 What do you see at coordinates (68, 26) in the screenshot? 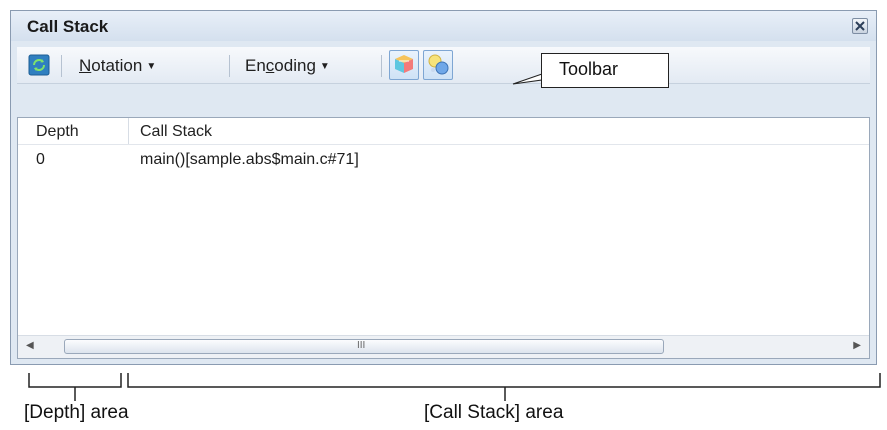
I see `window-title: Call Stack` at bounding box center [68, 26].